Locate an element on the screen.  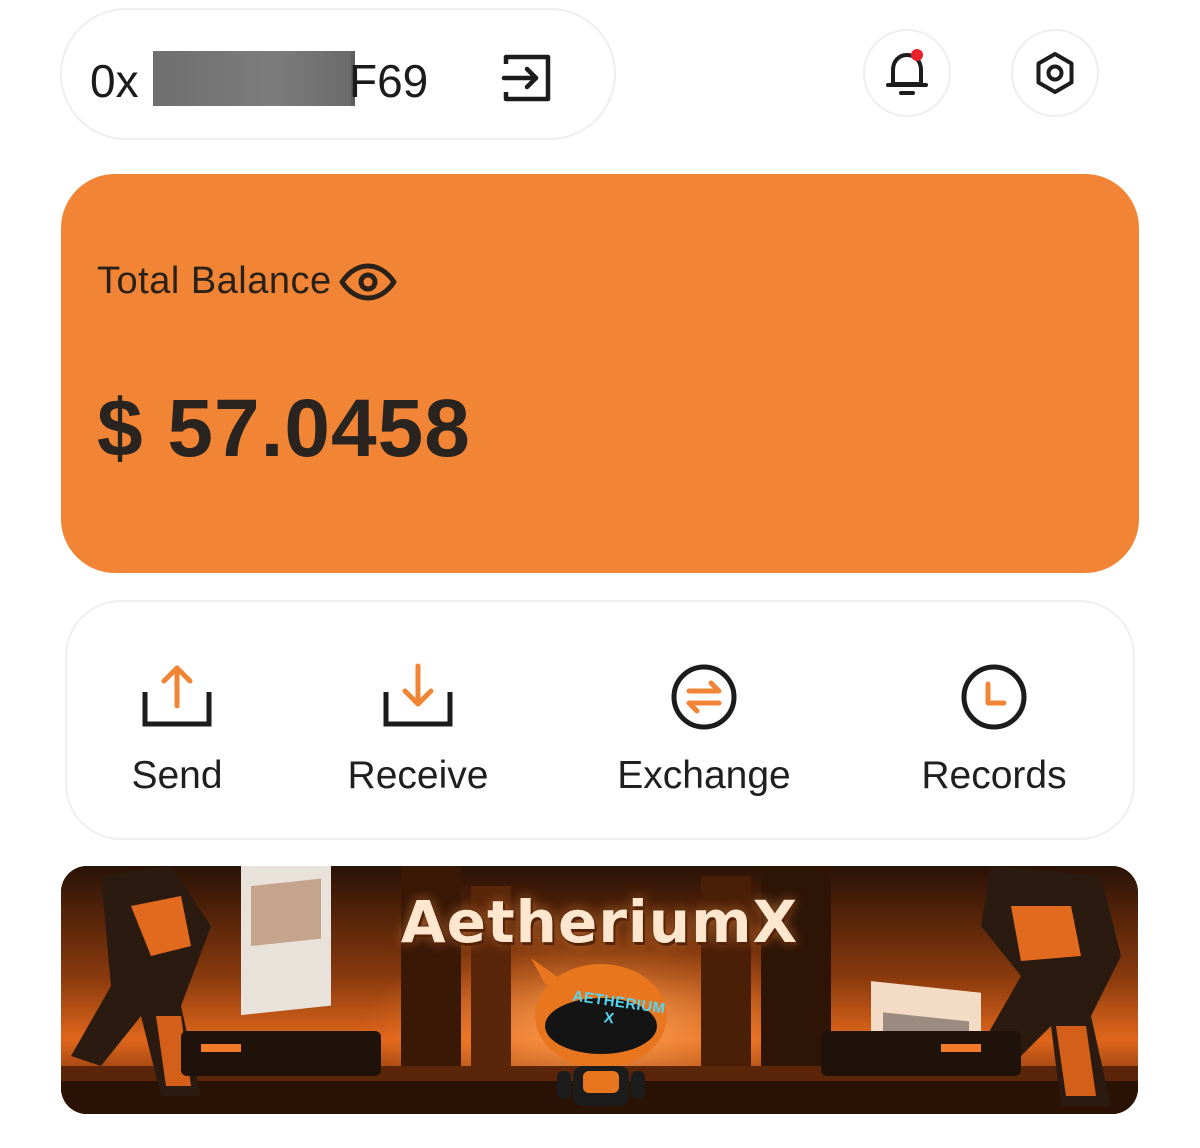
exchange-button: Exchange is located at coordinates (704, 720).